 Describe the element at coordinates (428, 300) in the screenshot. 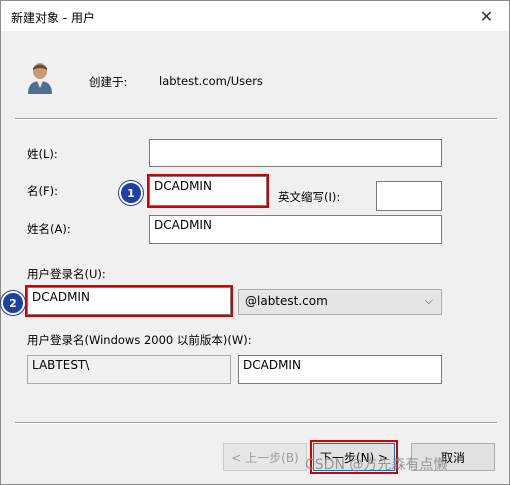

I see `chevron-down-icon: ⌵` at that location.